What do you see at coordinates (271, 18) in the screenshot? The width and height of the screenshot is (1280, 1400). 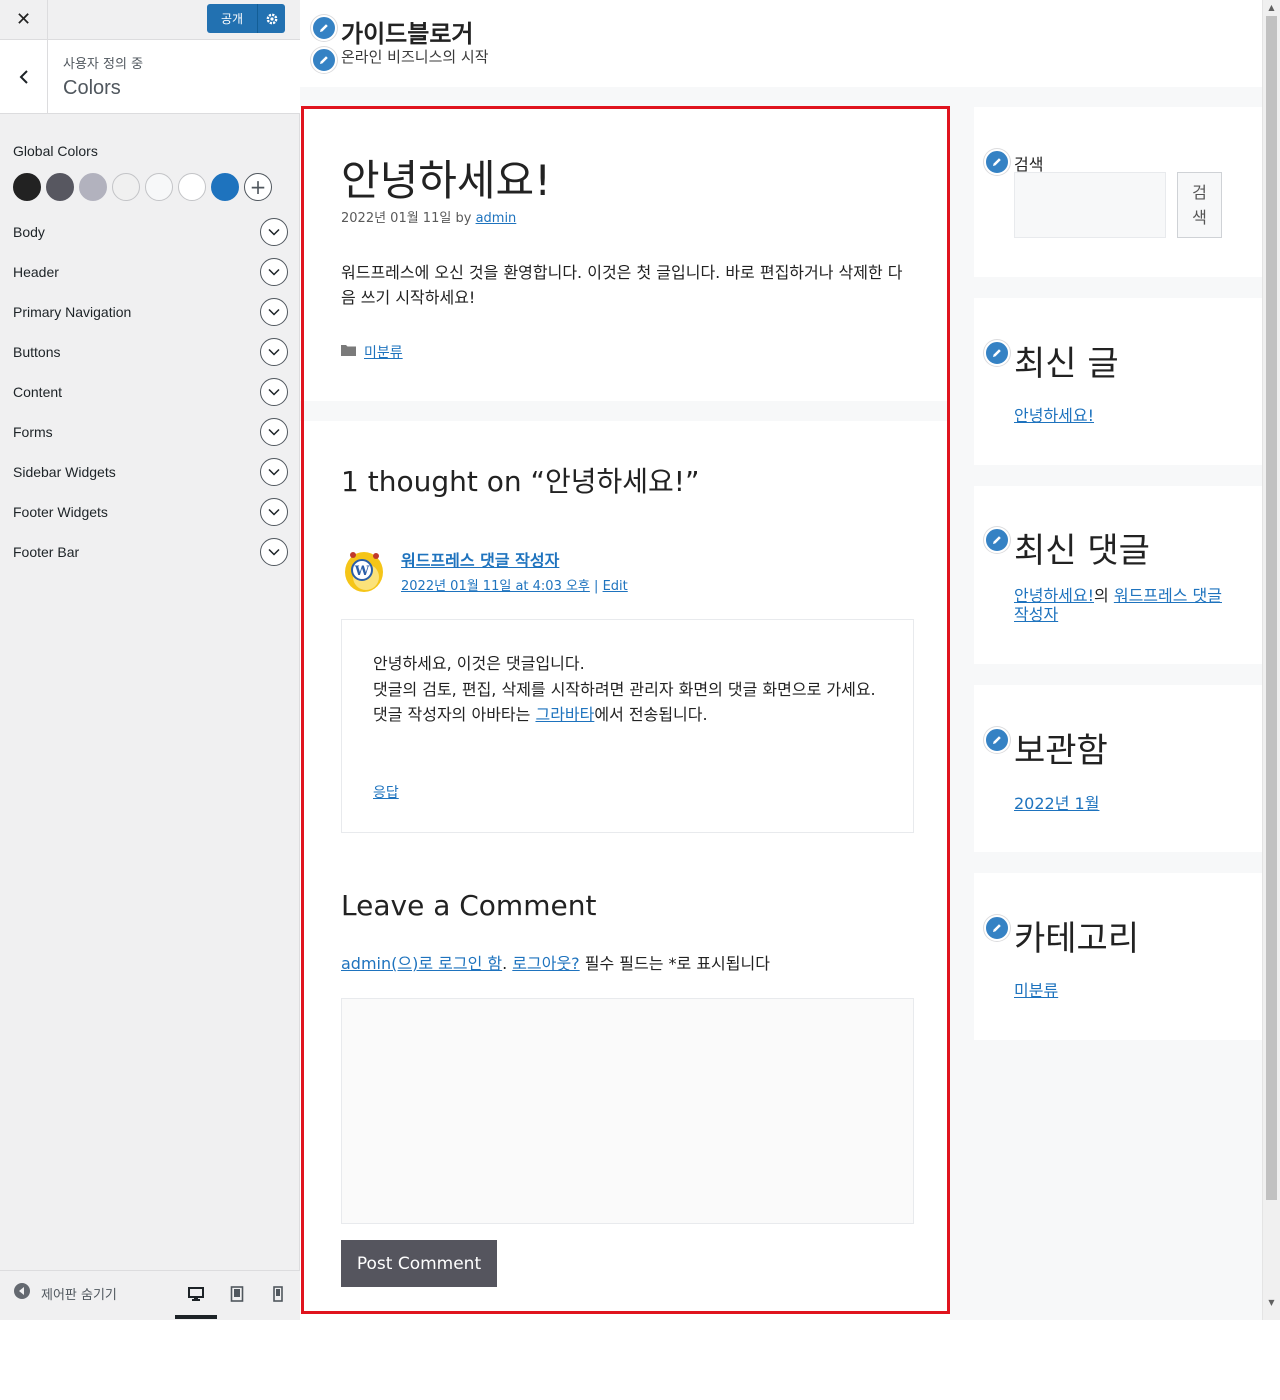 I see `gear-icon` at bounding box center [271, 18].